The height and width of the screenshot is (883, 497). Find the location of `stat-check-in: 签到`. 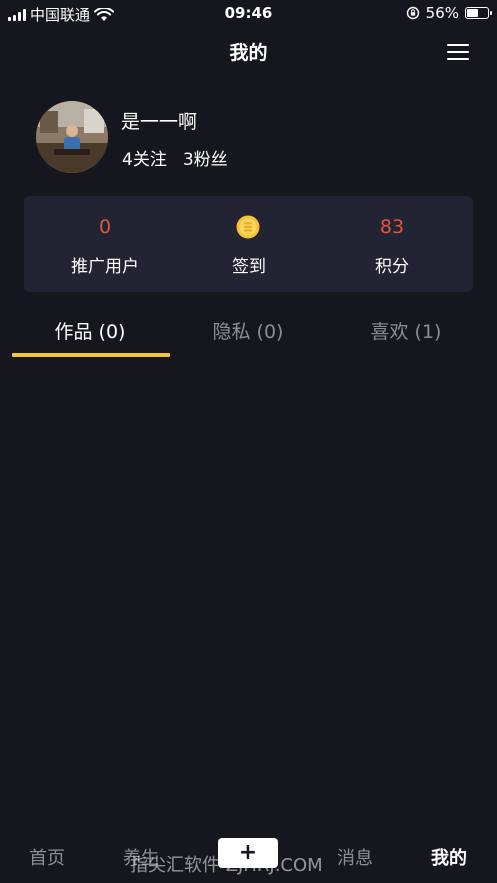

stat-check-in: 签到 is located at coordinates (249, 244).